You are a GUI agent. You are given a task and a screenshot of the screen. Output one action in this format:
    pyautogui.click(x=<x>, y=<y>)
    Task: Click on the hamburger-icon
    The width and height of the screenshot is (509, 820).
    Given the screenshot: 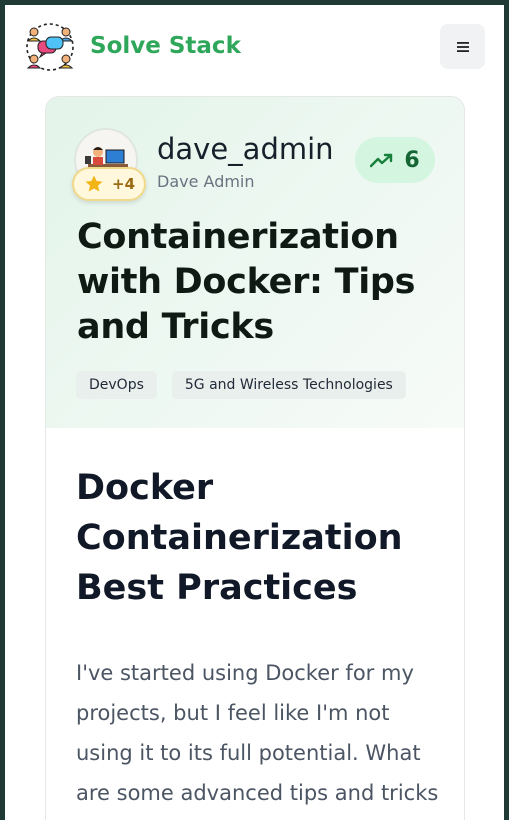 What is the action you would take?
    pyautogui.click(x=462, y=46)
    